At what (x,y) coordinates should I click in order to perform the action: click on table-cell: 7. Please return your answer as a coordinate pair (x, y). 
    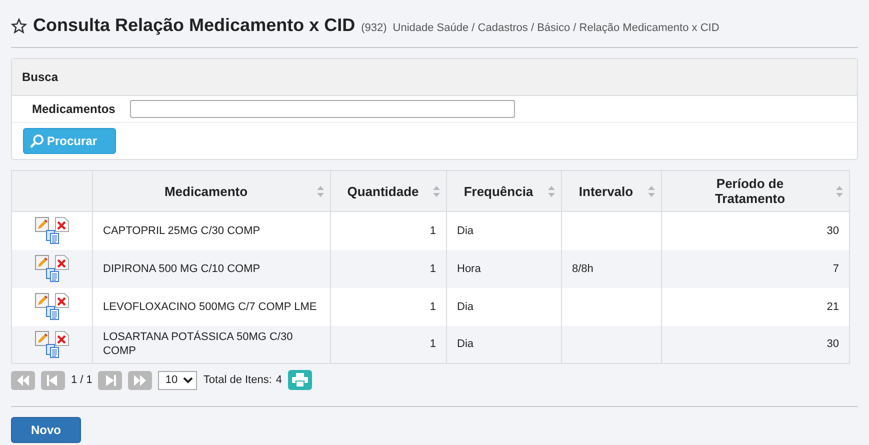
    Looking at the image, I should click on (835, 268).